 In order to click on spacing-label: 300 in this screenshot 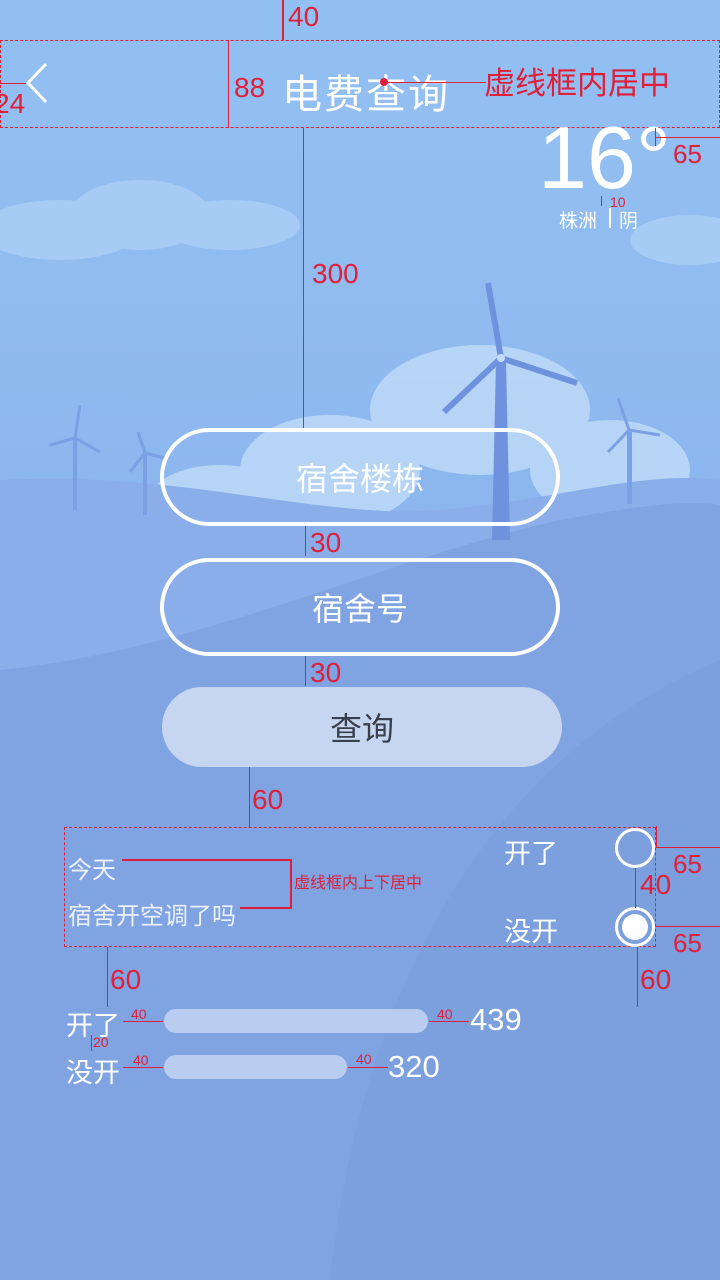, I will do `click(335, 273)`.